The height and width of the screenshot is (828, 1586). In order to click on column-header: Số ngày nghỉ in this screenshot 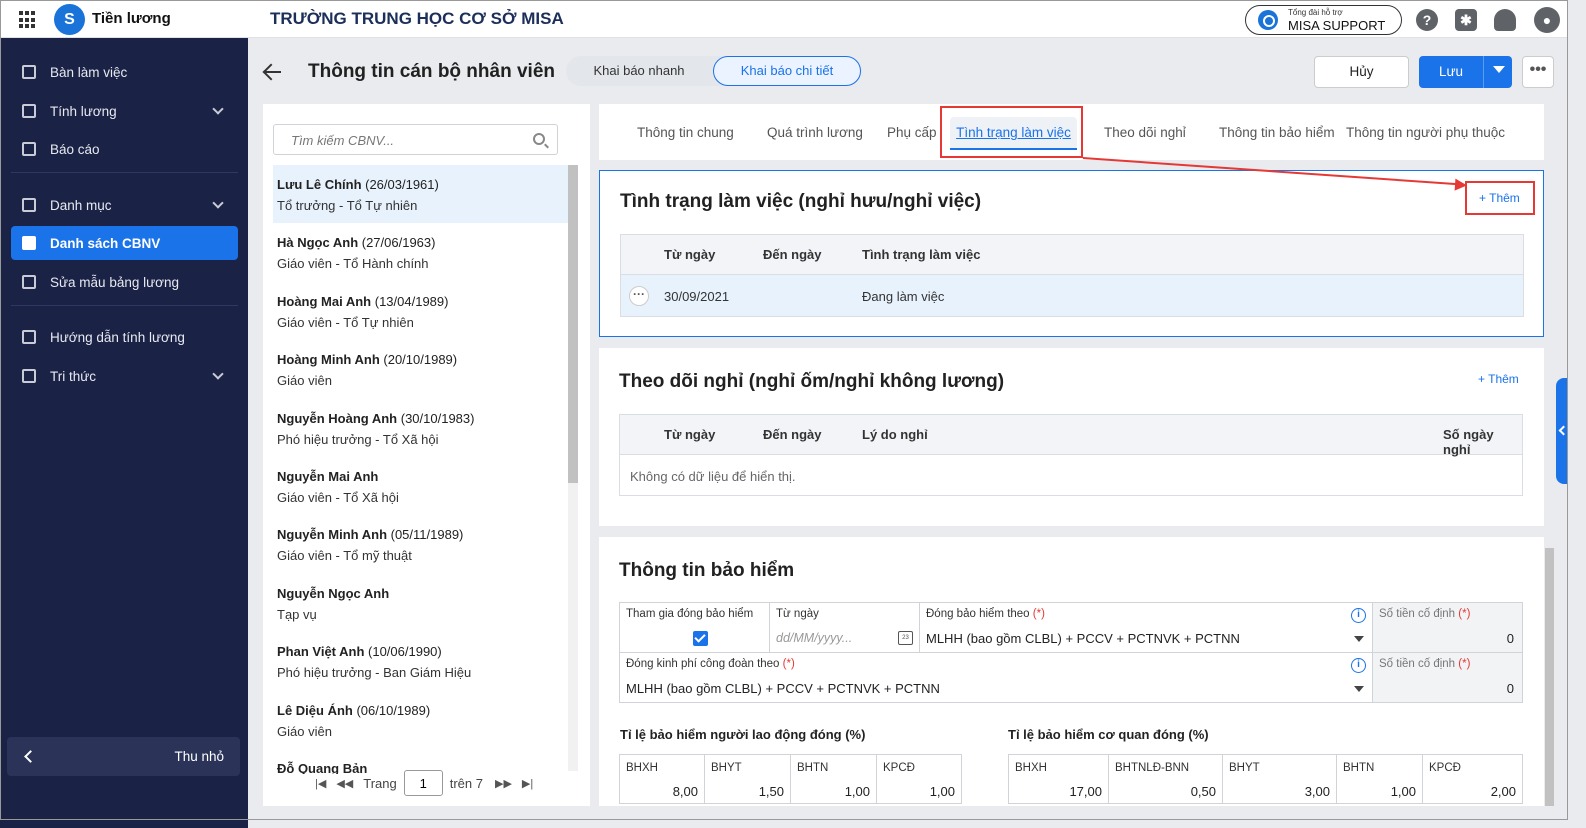, I will do `click(1468, 442)`.